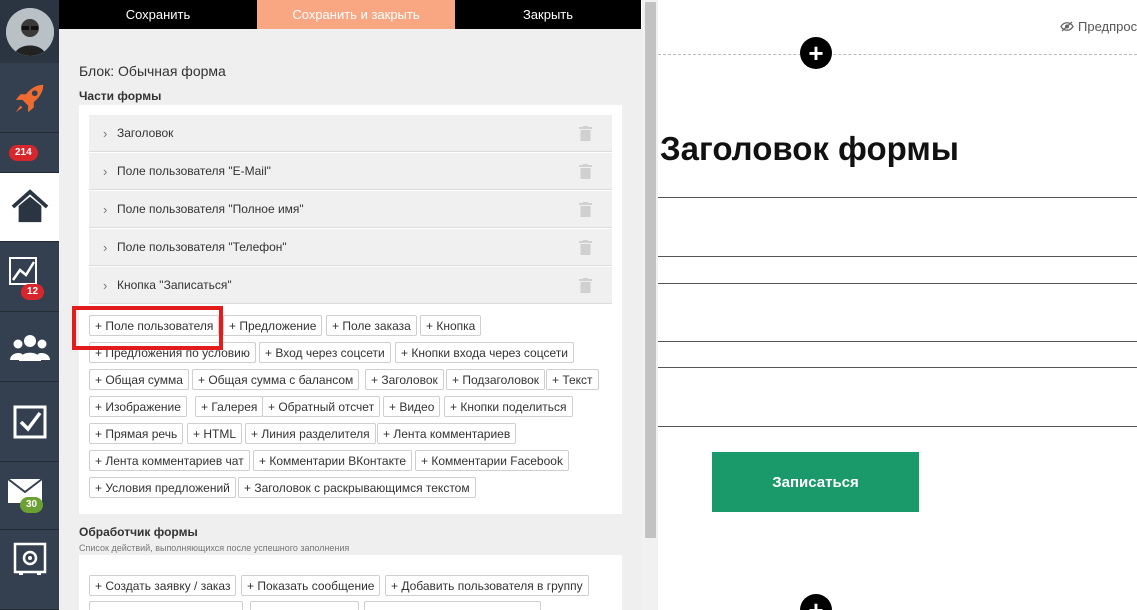 The height and width of the screenshot is (610, 1137). What do you see at coordinates (23, 153) in the screenshot?
I see `rocket-count-badge: 214` at bounding box center [23, 153].